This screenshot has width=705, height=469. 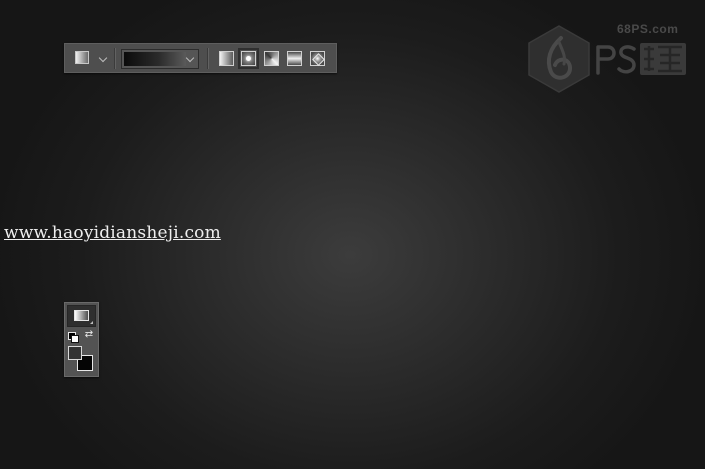 What do you see at coordinates (91, 322) in the screenshot?
I see `tool-flyout-indicator` at bounding box center [91, 322].